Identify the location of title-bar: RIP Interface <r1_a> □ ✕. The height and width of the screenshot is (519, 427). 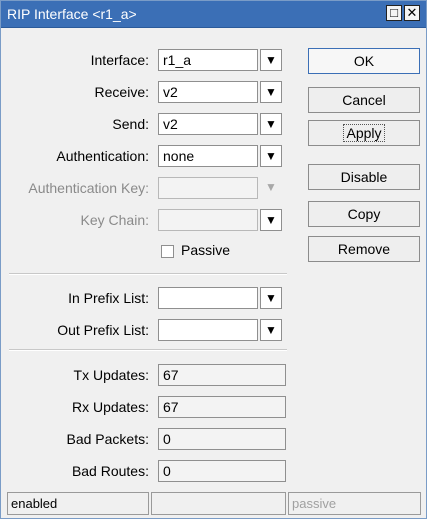
(213, 14).